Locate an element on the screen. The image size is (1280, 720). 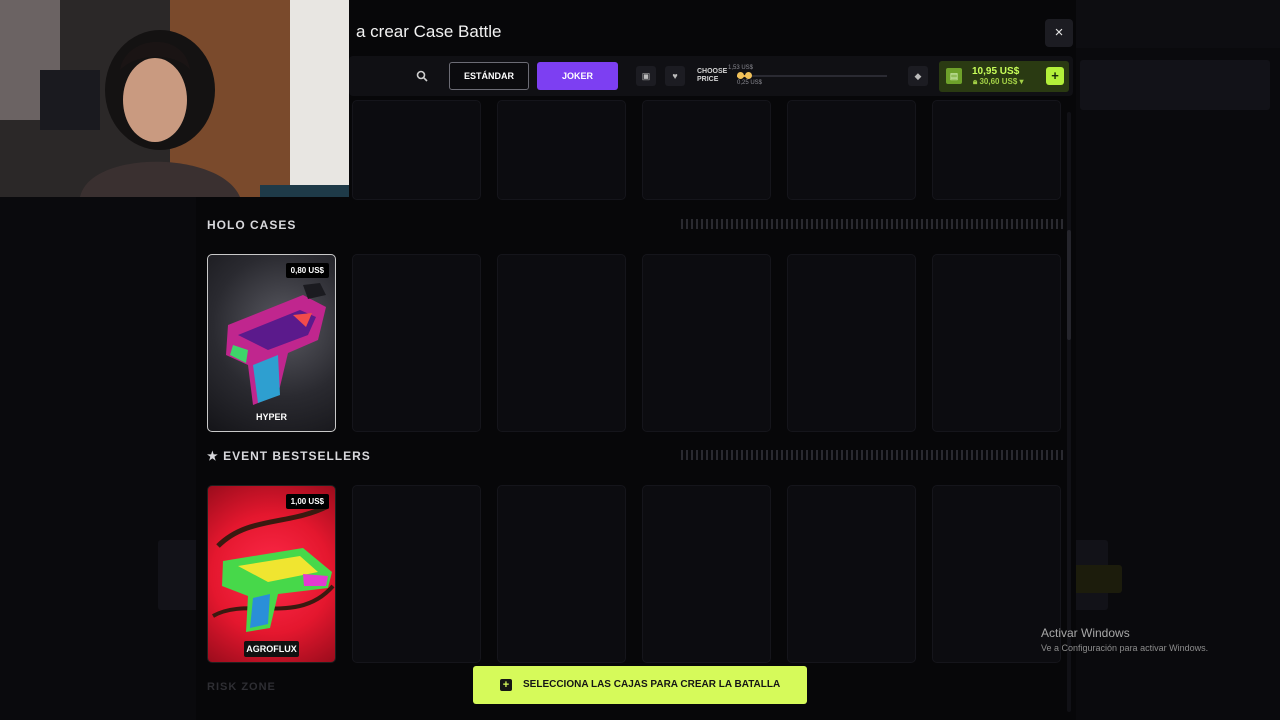
scrollbar-thumb is located at coordinates (1069, 285).